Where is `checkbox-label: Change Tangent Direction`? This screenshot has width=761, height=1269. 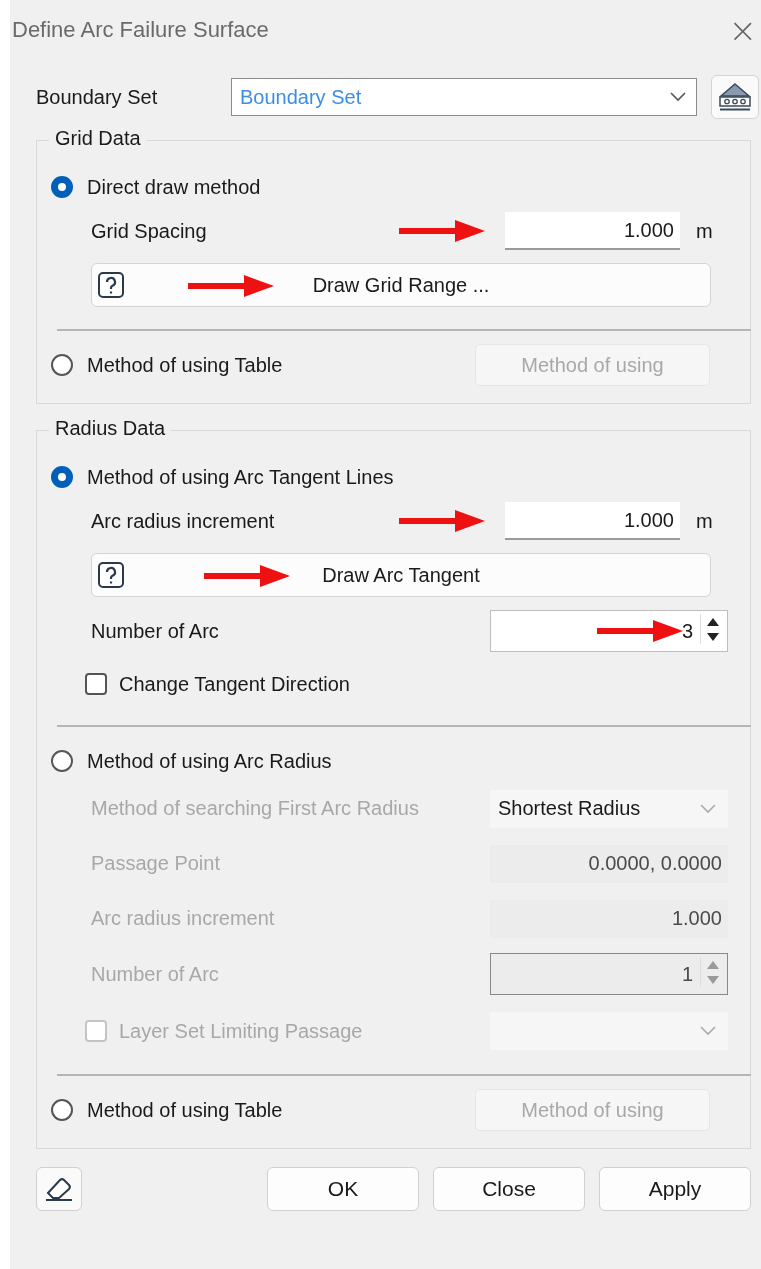
checkbox-label: Change Tangent Direction is located at coordinates (234, 684).